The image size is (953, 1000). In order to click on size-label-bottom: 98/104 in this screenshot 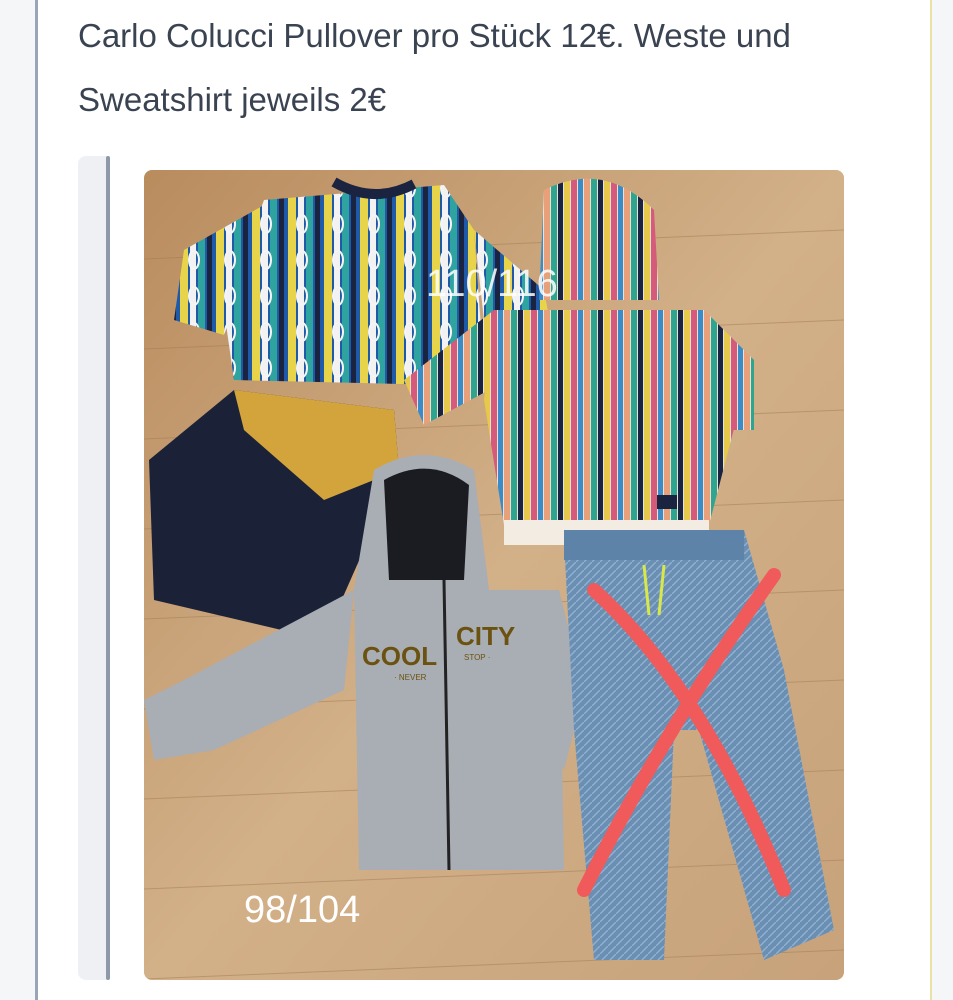, I will do `click(302, 910)`.